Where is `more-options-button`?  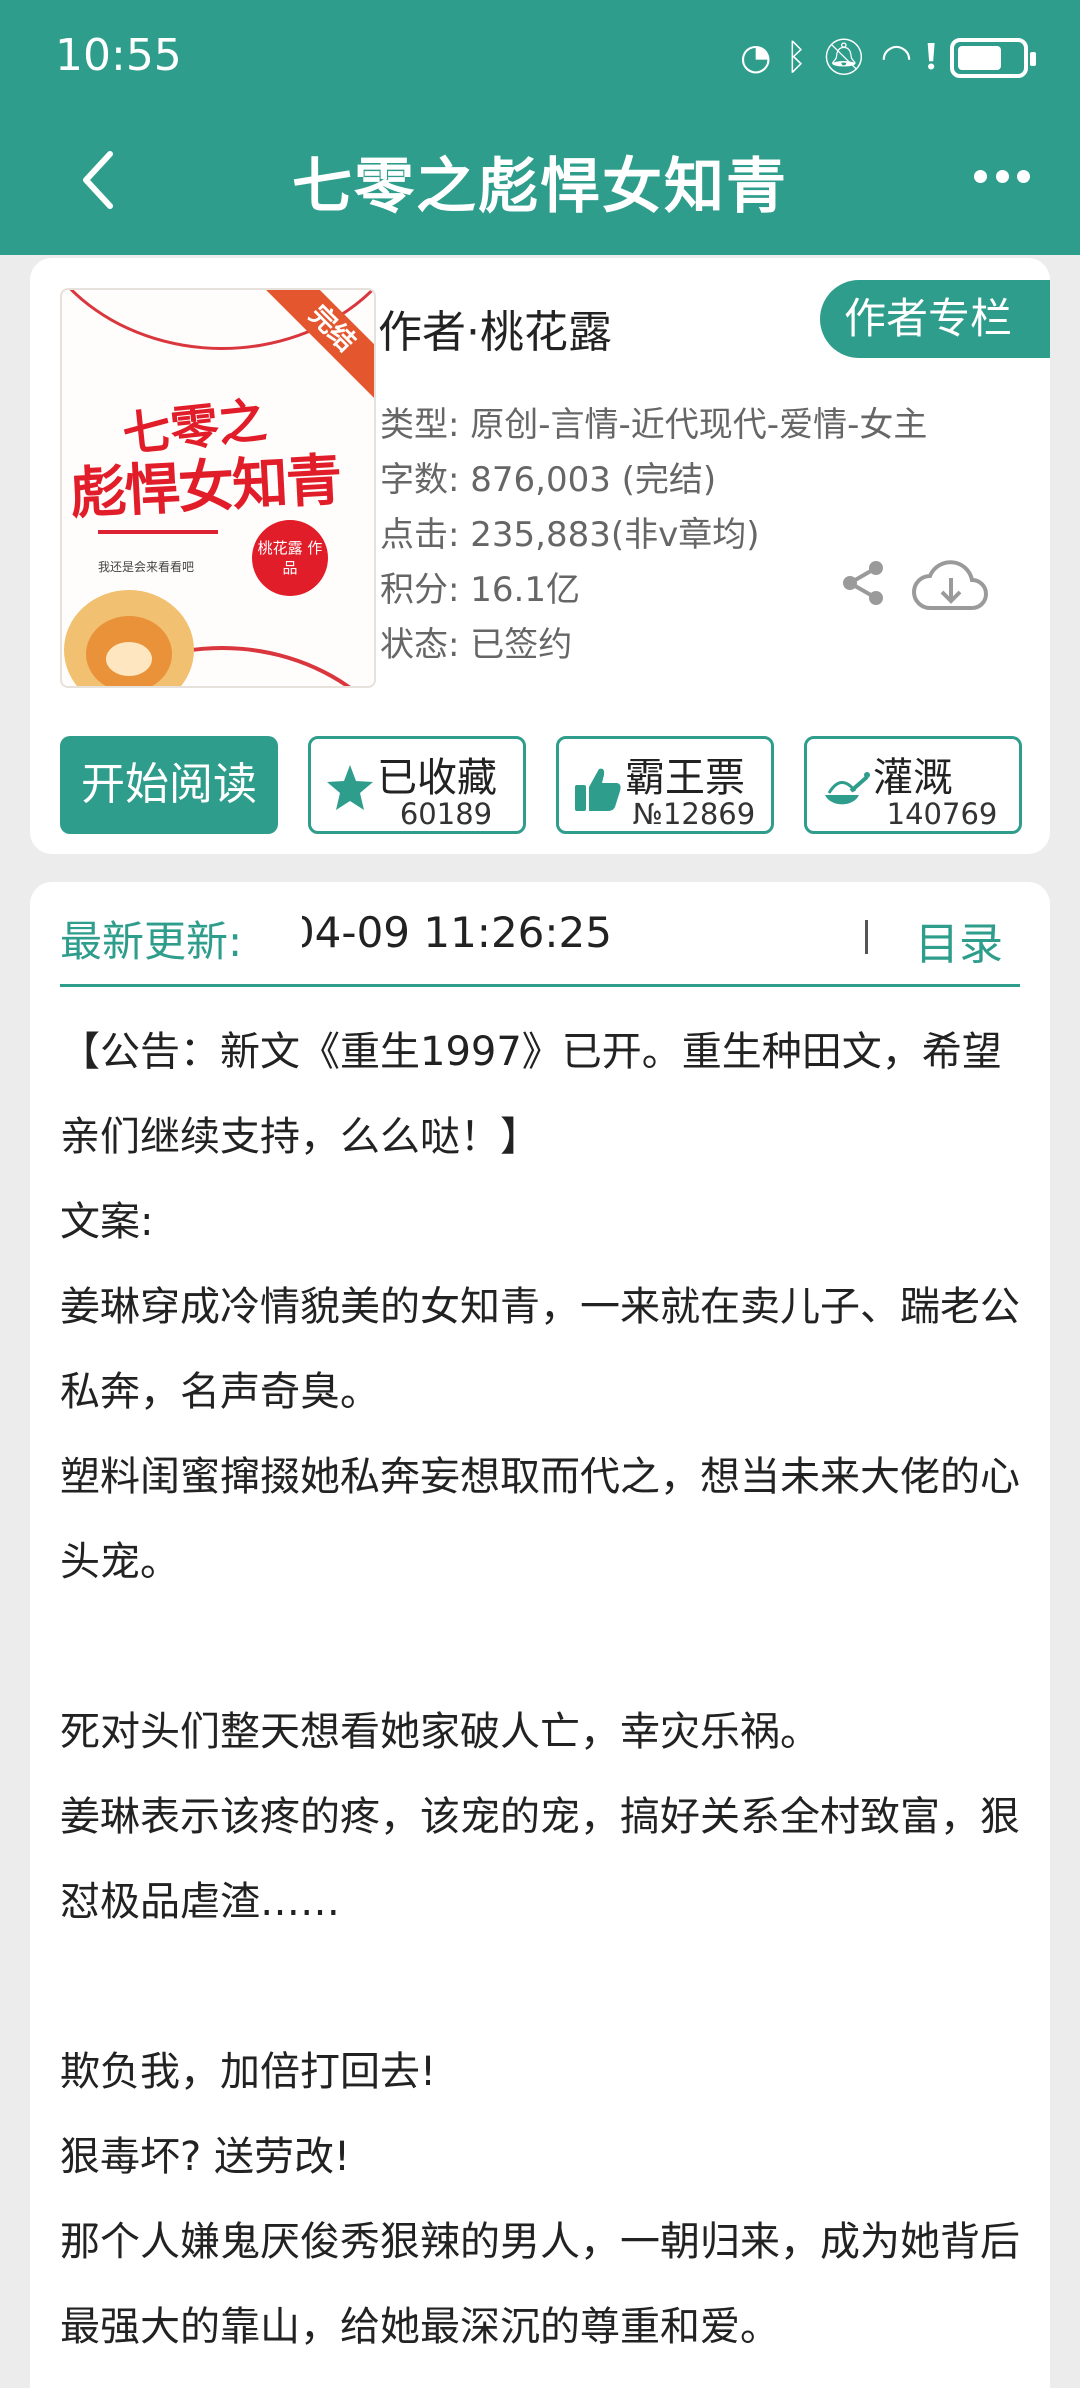
more-options-button is located at coordinates (1002, 180).